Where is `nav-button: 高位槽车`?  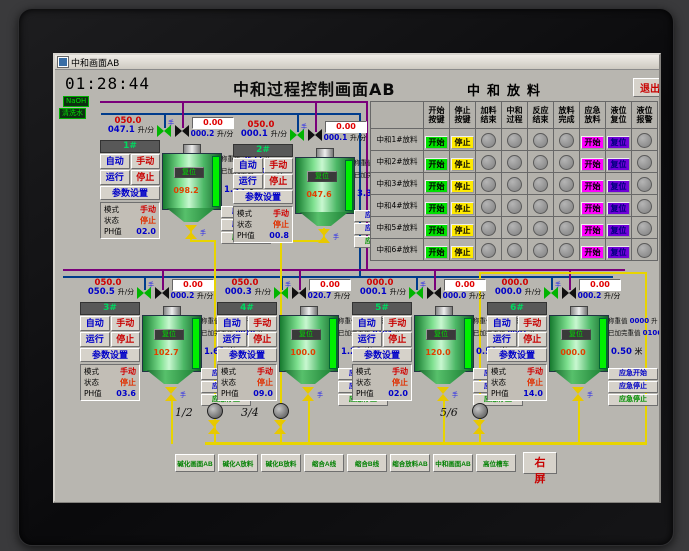 nav-button: 高位槽车 is located at coordinates (496, 463).